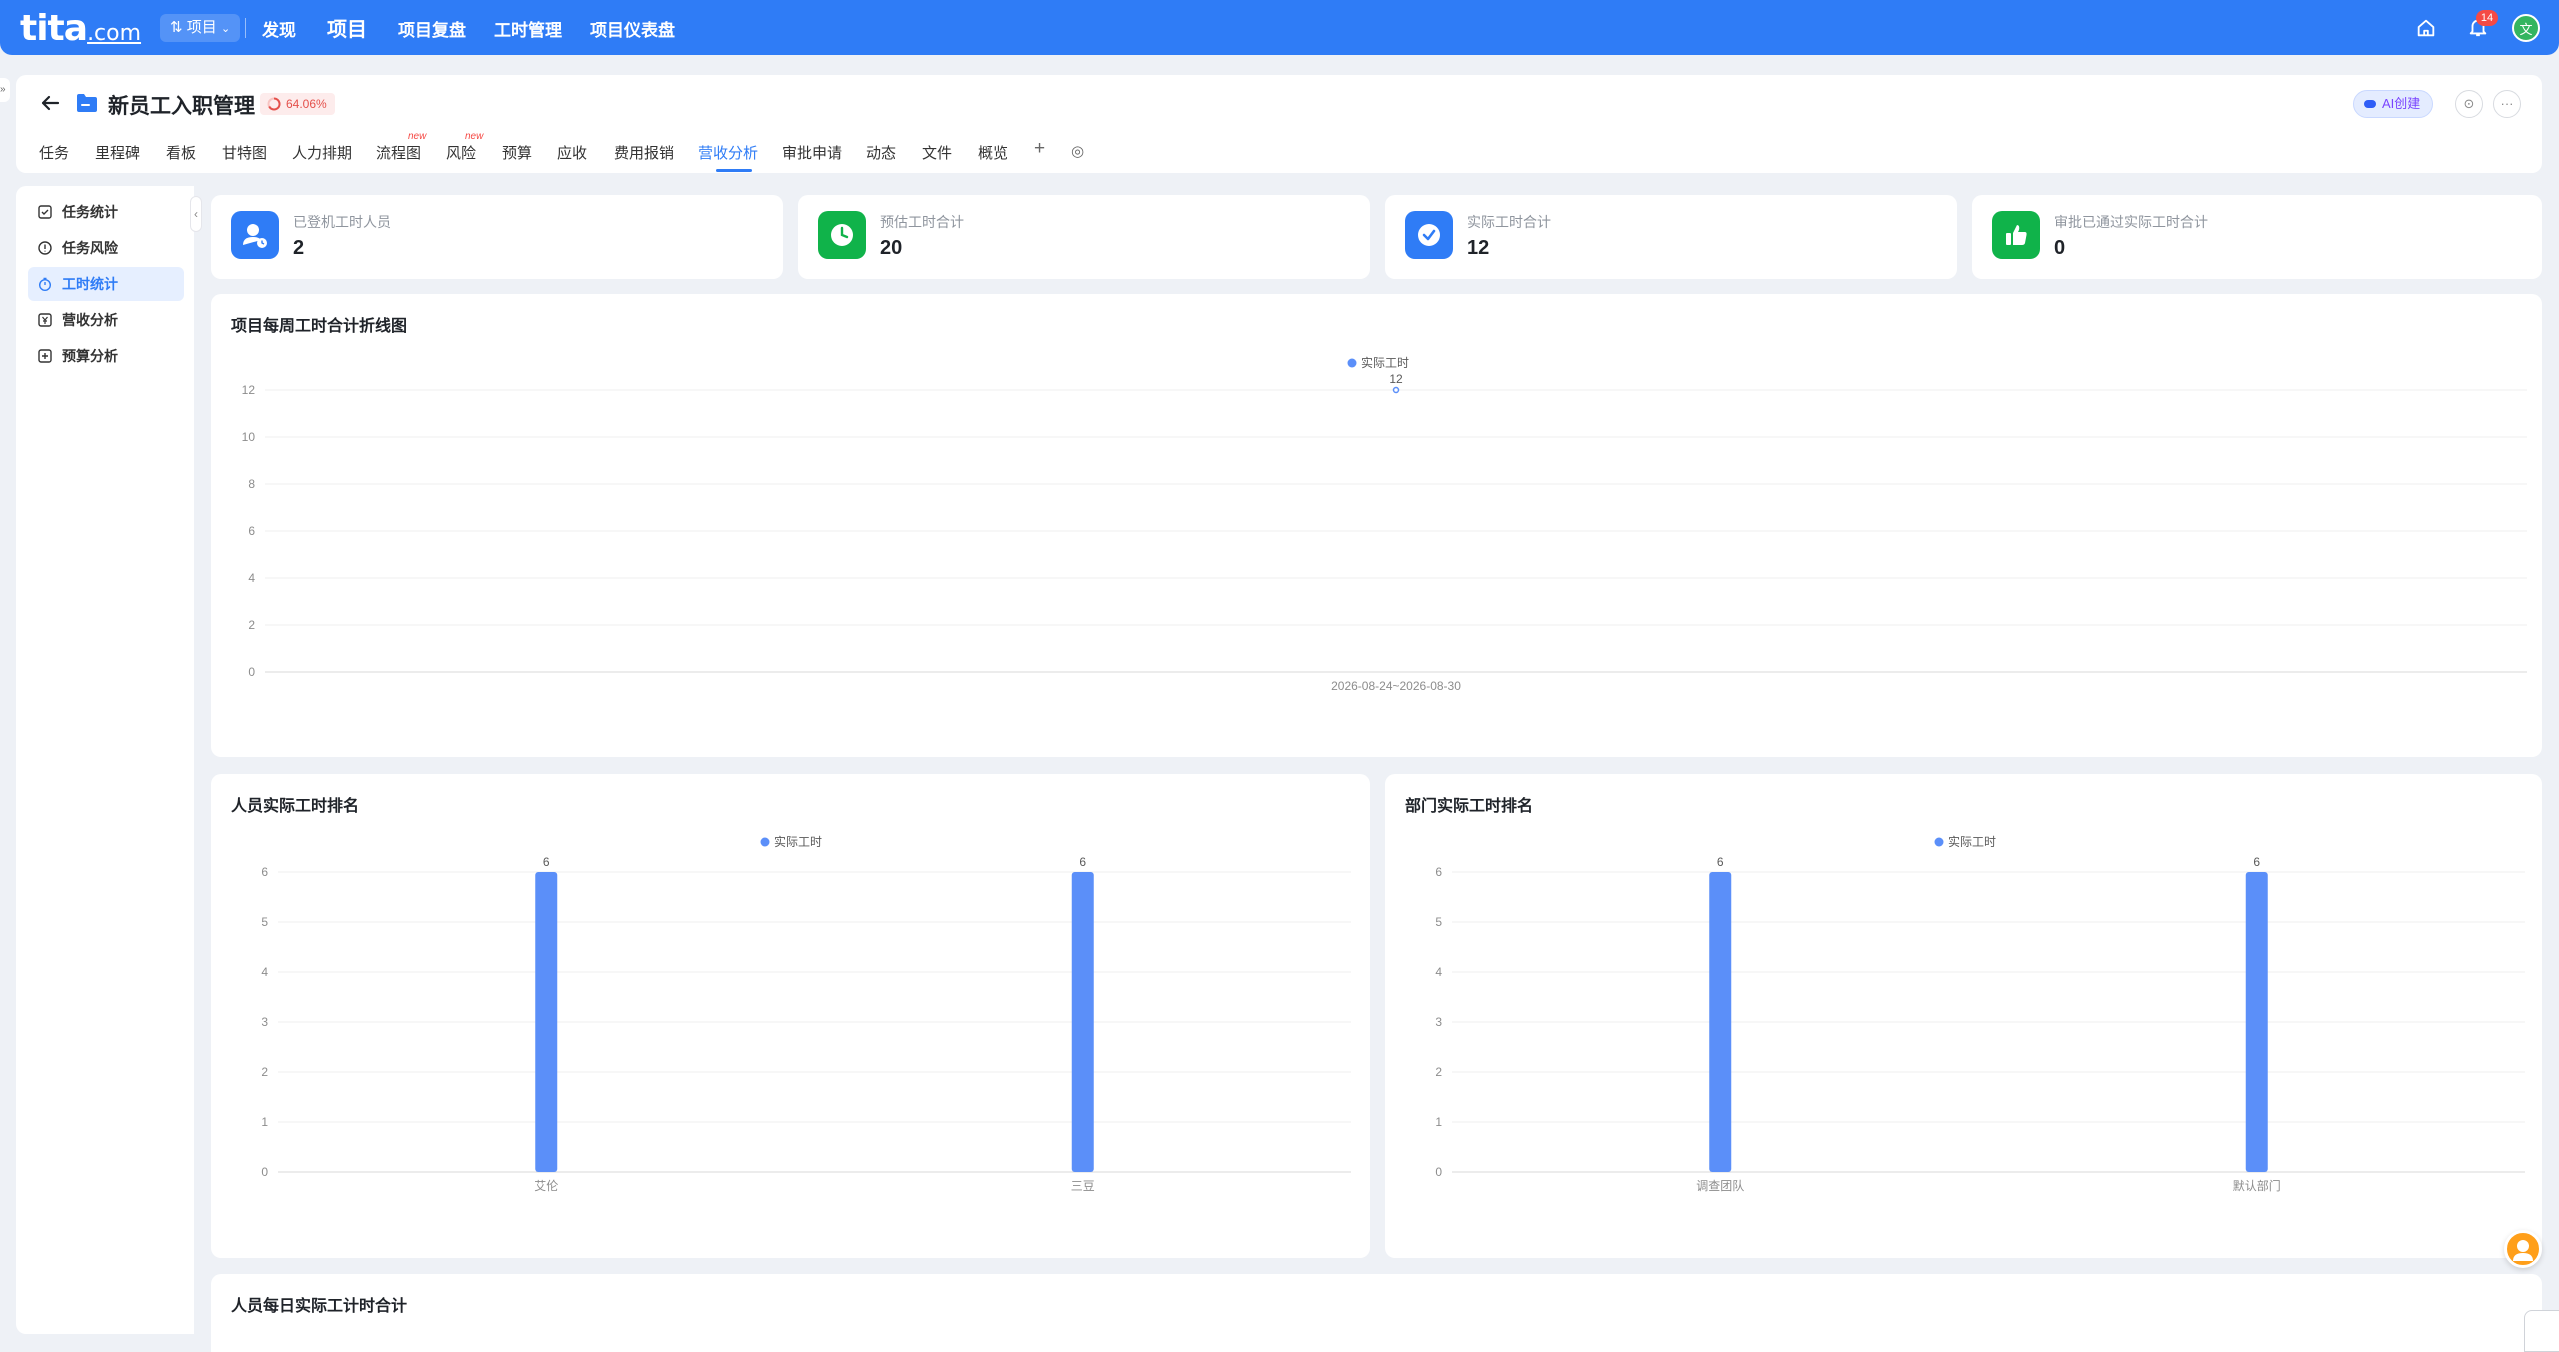 The image size is (2559, 1352). What do you see at coordinates (1720, 1185) in the screenshot?
I see `x-tick-label: 调查团队` at bounding box center [1720, 1185].